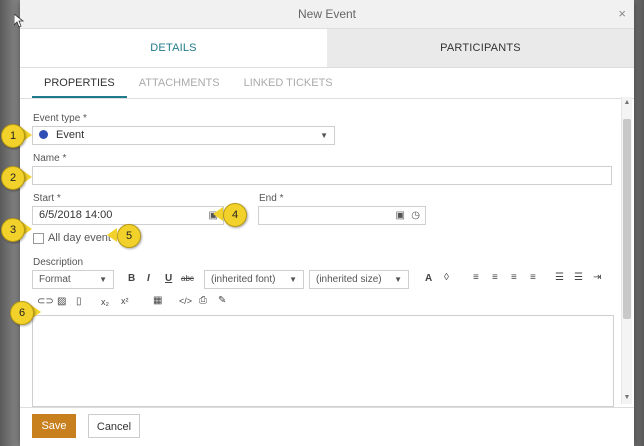  Describe the element at coordinates (105, 302) in the screenshot. I see `subscript-button: x₂` at that location.